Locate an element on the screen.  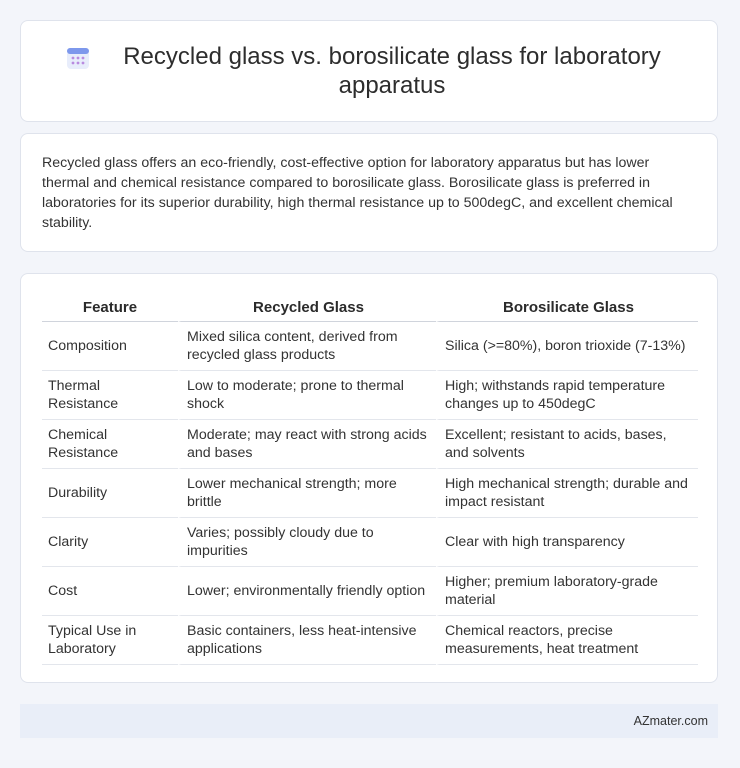
recycled-cell: Lower mechanical strength; more brittle is located at coordinates (307, 493).